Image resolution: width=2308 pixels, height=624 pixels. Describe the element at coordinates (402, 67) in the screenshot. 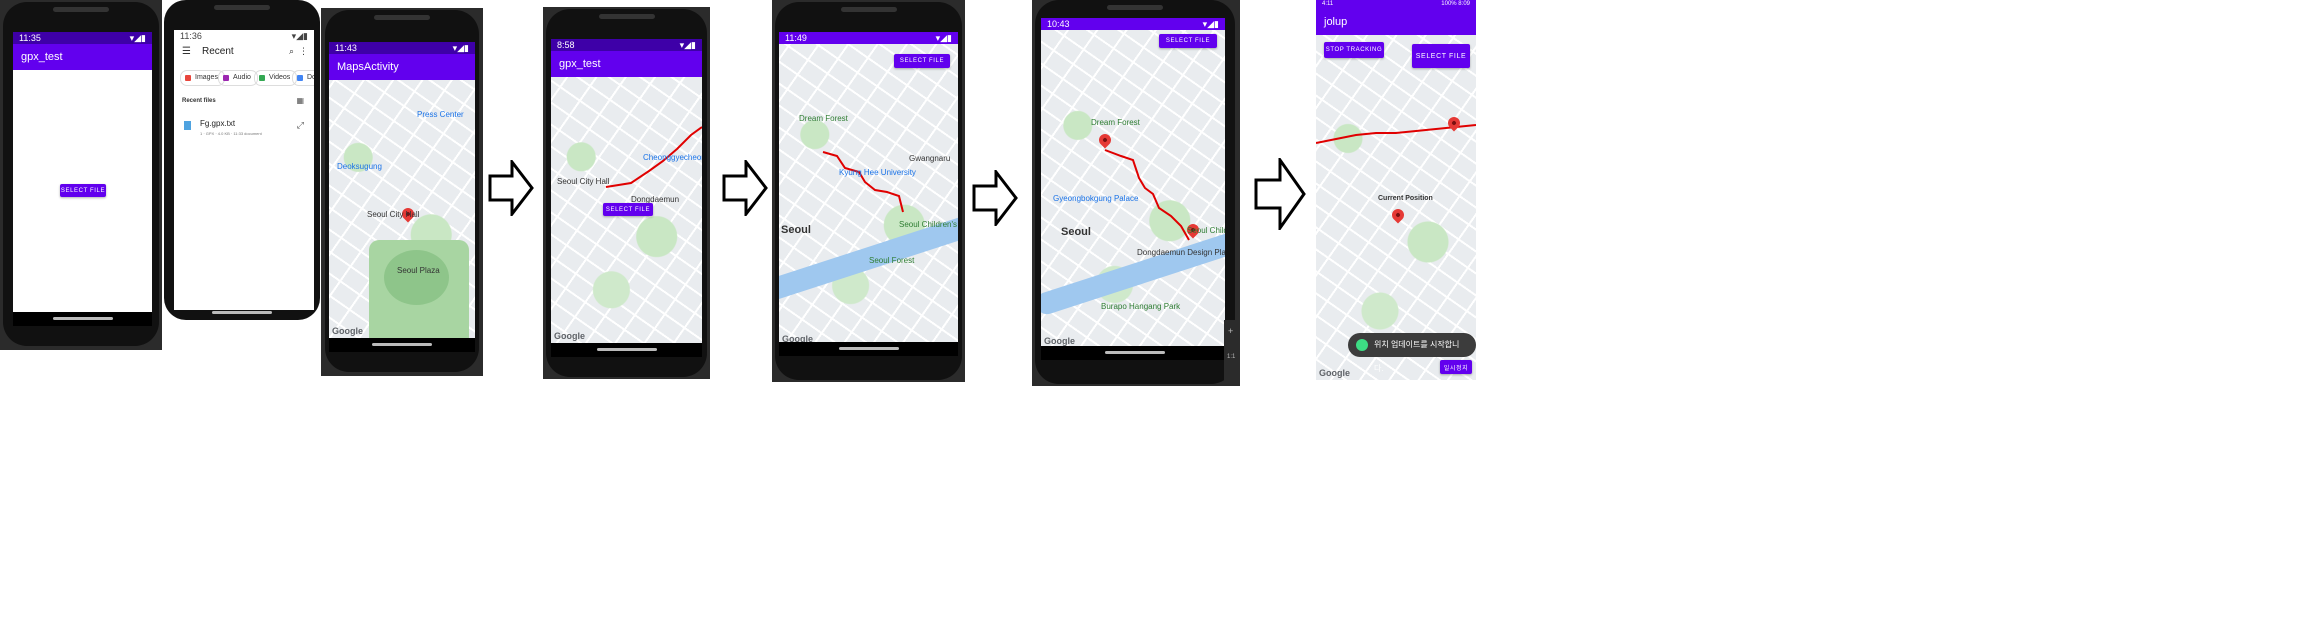

I see `app-bar: MapsActivity` at that location.